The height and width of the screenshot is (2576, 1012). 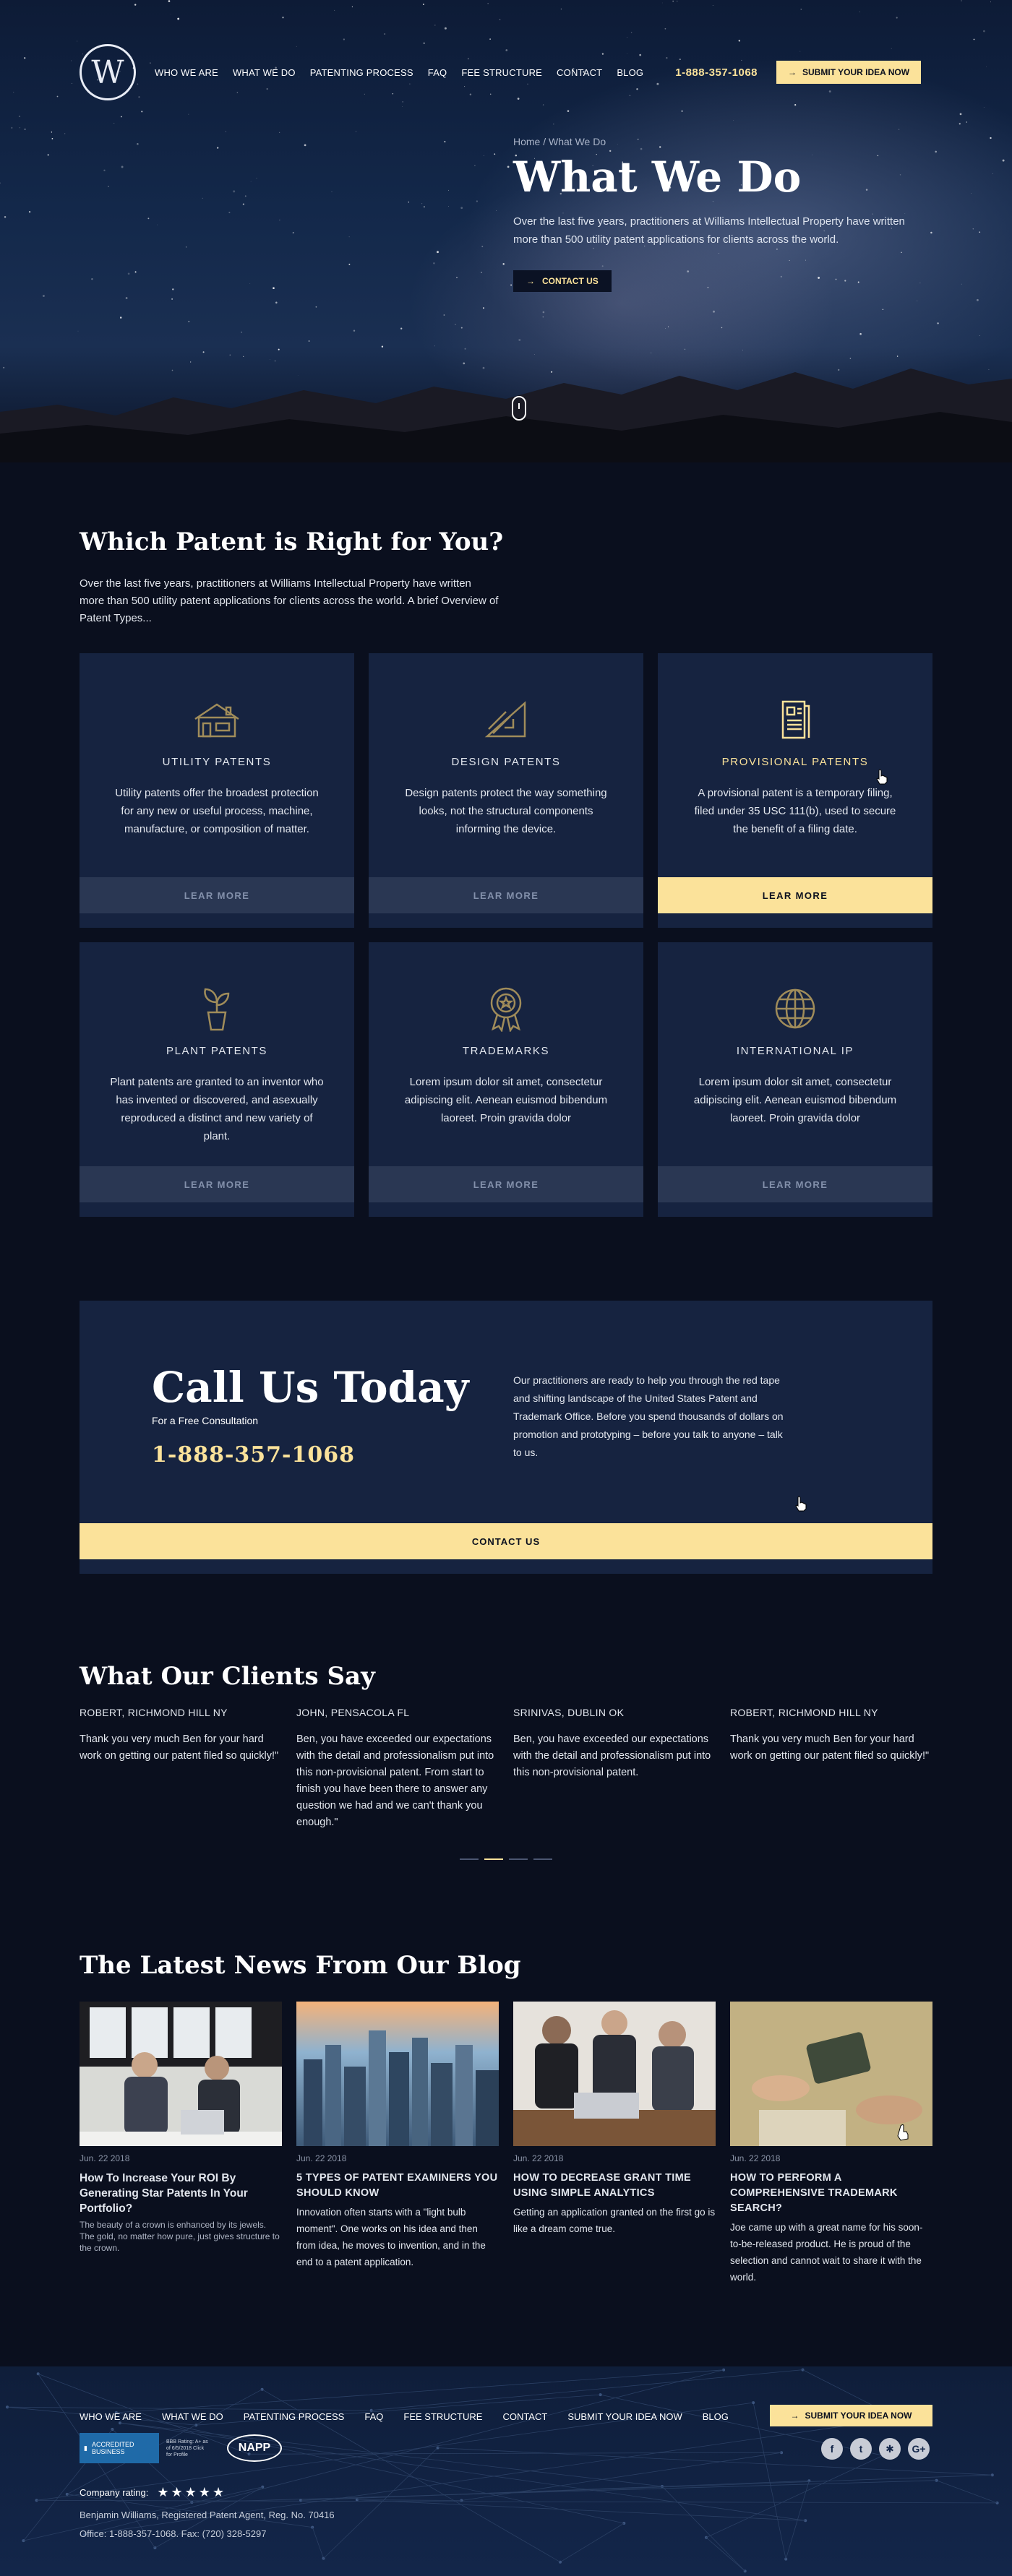 I want to click on footer-link-blog: BLOG, so click(x=716, y=2416).